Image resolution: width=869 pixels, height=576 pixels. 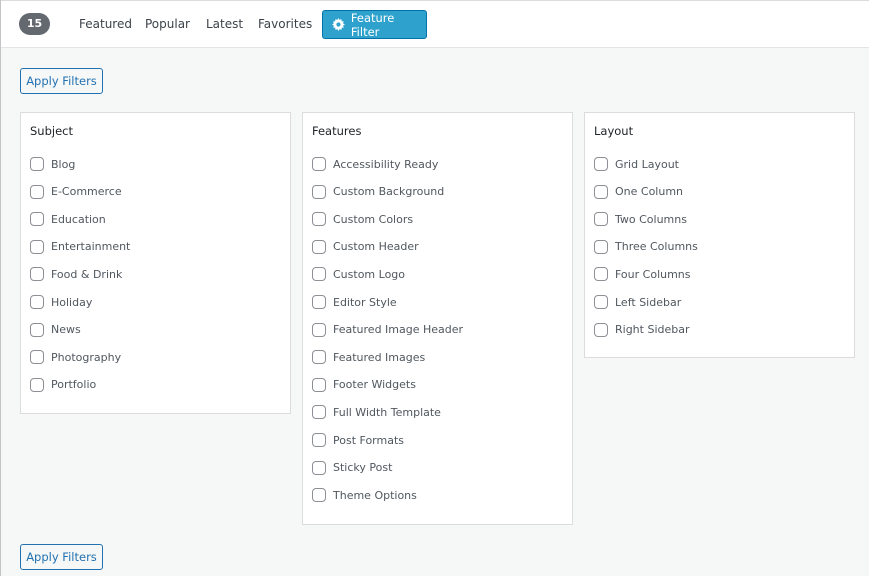 What do you see at coordinates (61, 557) in the screenshot?
I see `apply-filters-button-bottom: Apply Filters` at bounding box center [61, 557].